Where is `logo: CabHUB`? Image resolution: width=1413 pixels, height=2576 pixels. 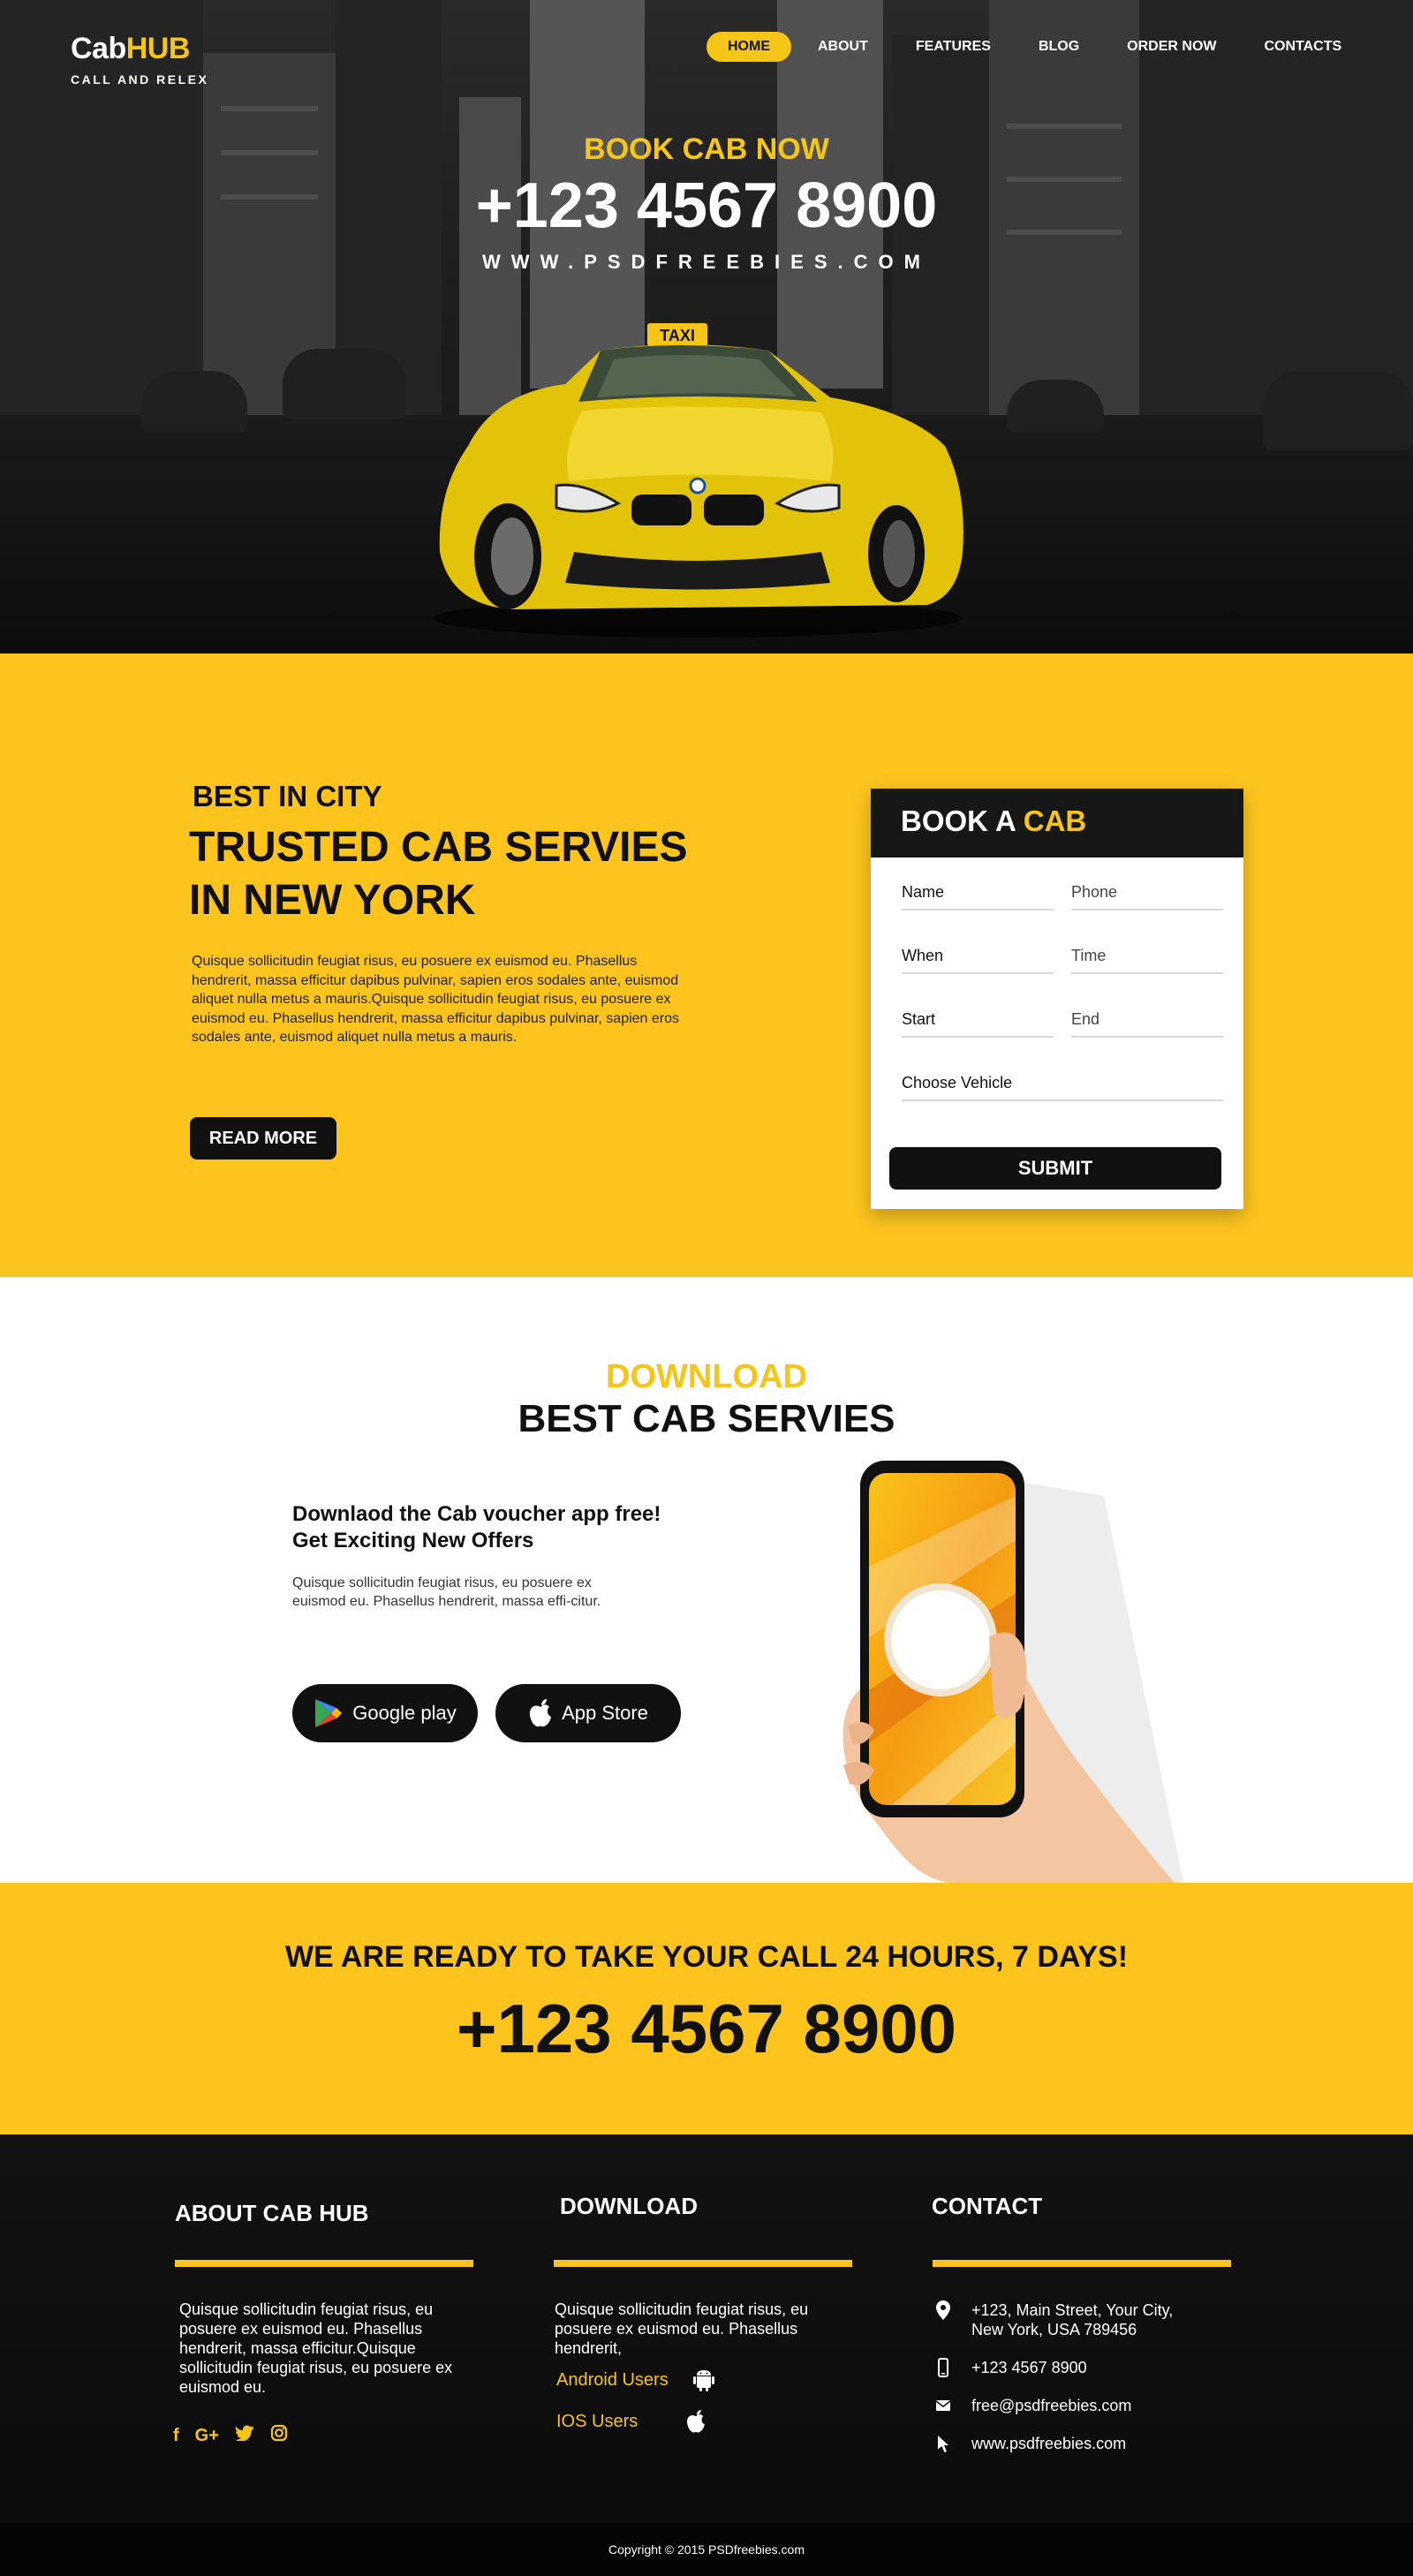
logo: CabHUB is located at coordinates (130, 49).